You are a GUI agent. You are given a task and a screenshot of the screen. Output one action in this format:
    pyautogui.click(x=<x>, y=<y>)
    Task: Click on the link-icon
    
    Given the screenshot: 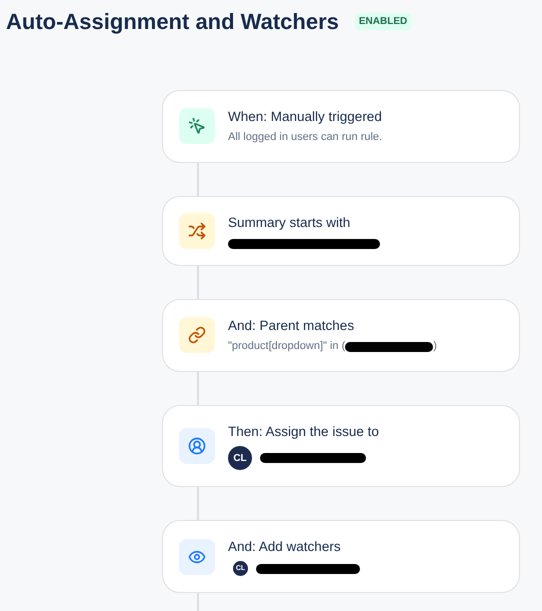 What is the action you would take?
    pyautogui.click(x=197, y=335)
    